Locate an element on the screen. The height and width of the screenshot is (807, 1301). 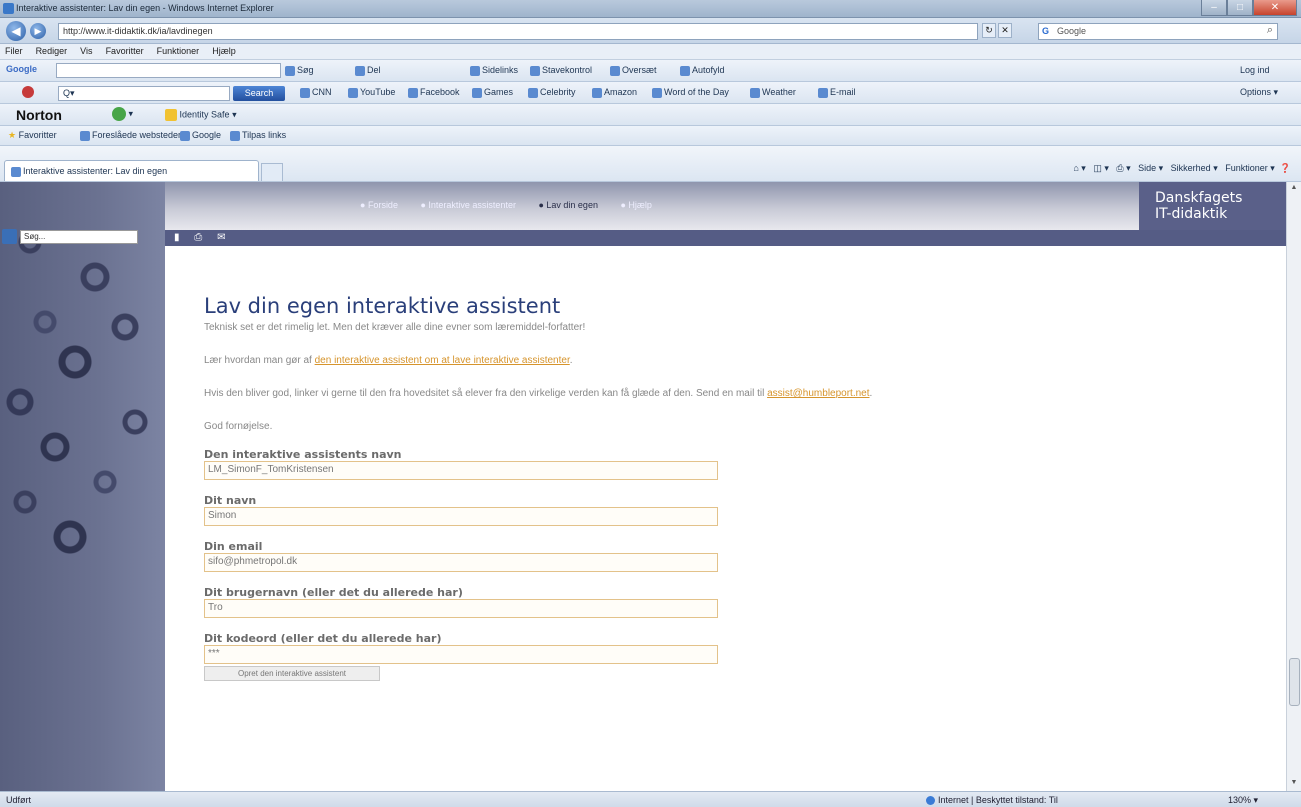
close-button: ✕ is located at coordinates (1275, 8).